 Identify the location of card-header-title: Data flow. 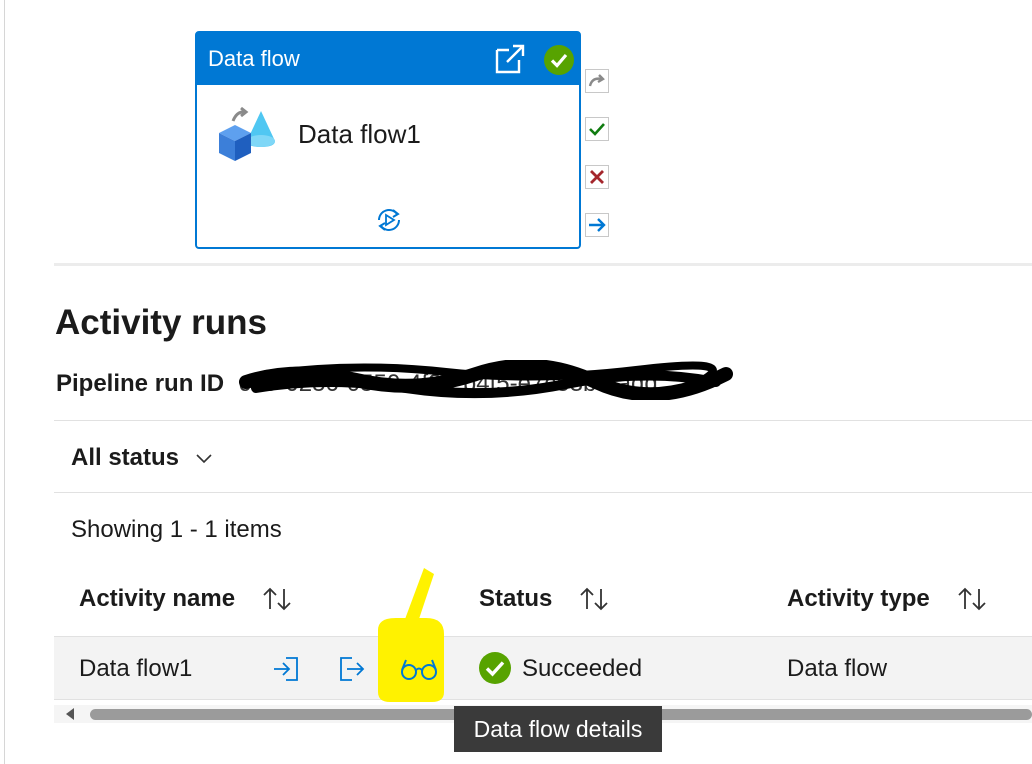
(254, 58).